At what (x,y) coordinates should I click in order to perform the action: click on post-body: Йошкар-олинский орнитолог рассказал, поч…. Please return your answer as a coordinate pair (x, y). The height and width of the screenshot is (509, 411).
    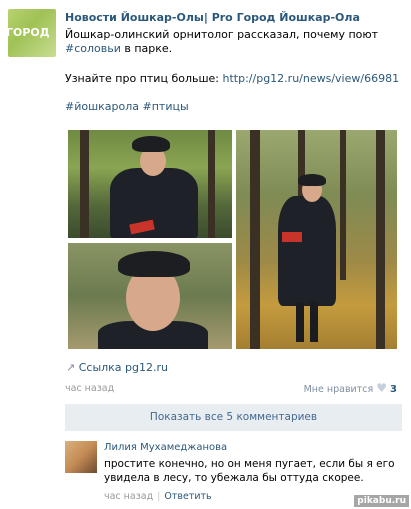
    Looking at the image, I should click on (235, 42).